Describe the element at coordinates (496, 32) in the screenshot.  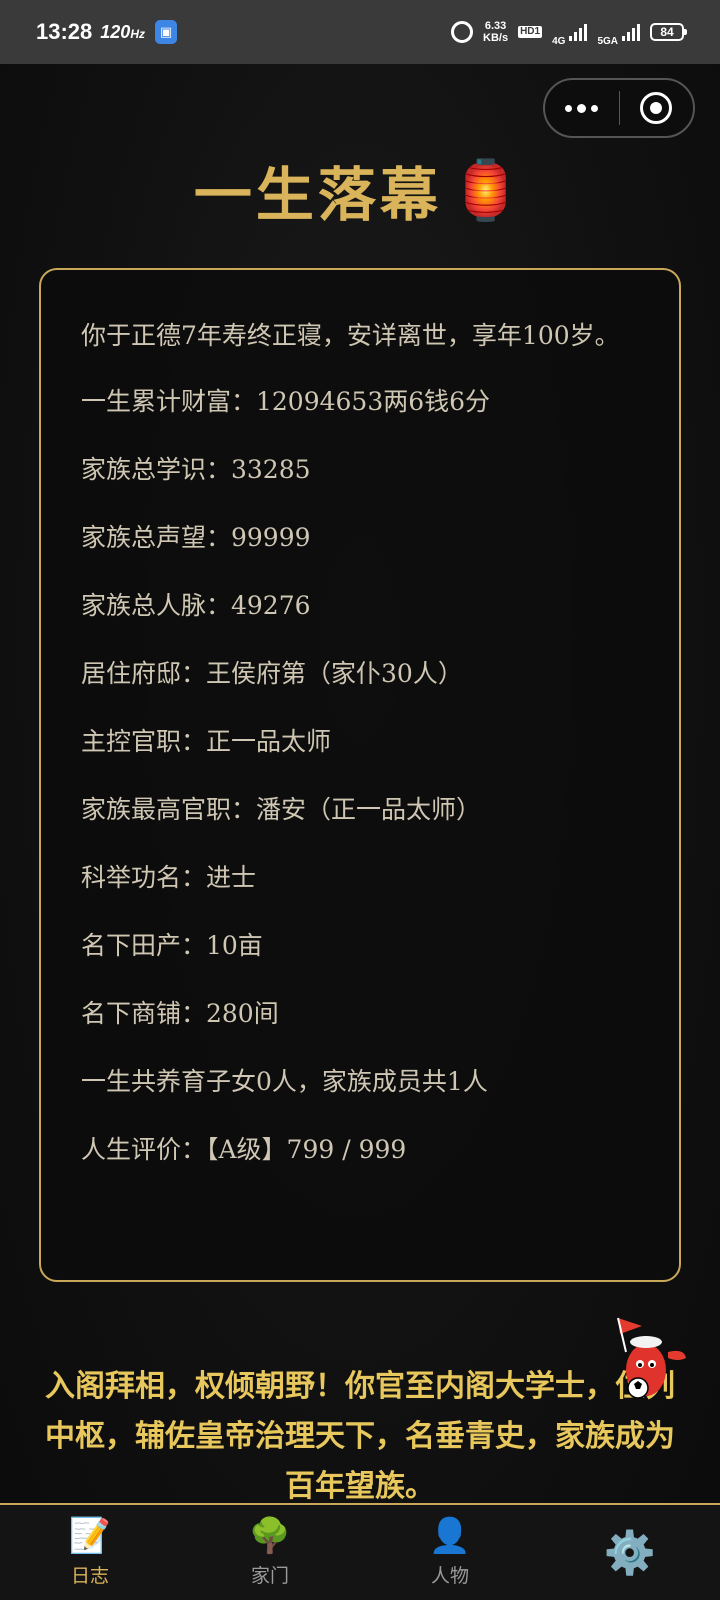
I see `network-speed: 6.33 KB/s` at that location.